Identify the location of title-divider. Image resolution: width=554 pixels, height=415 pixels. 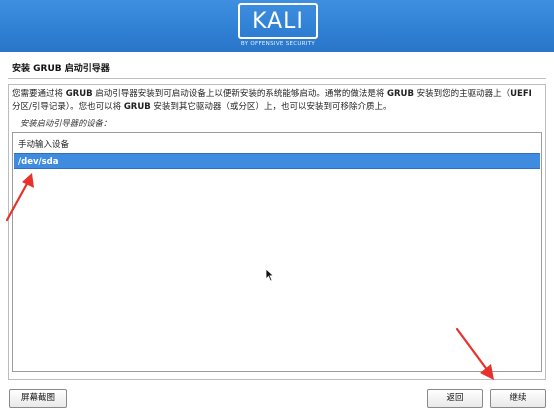
(277, 78).